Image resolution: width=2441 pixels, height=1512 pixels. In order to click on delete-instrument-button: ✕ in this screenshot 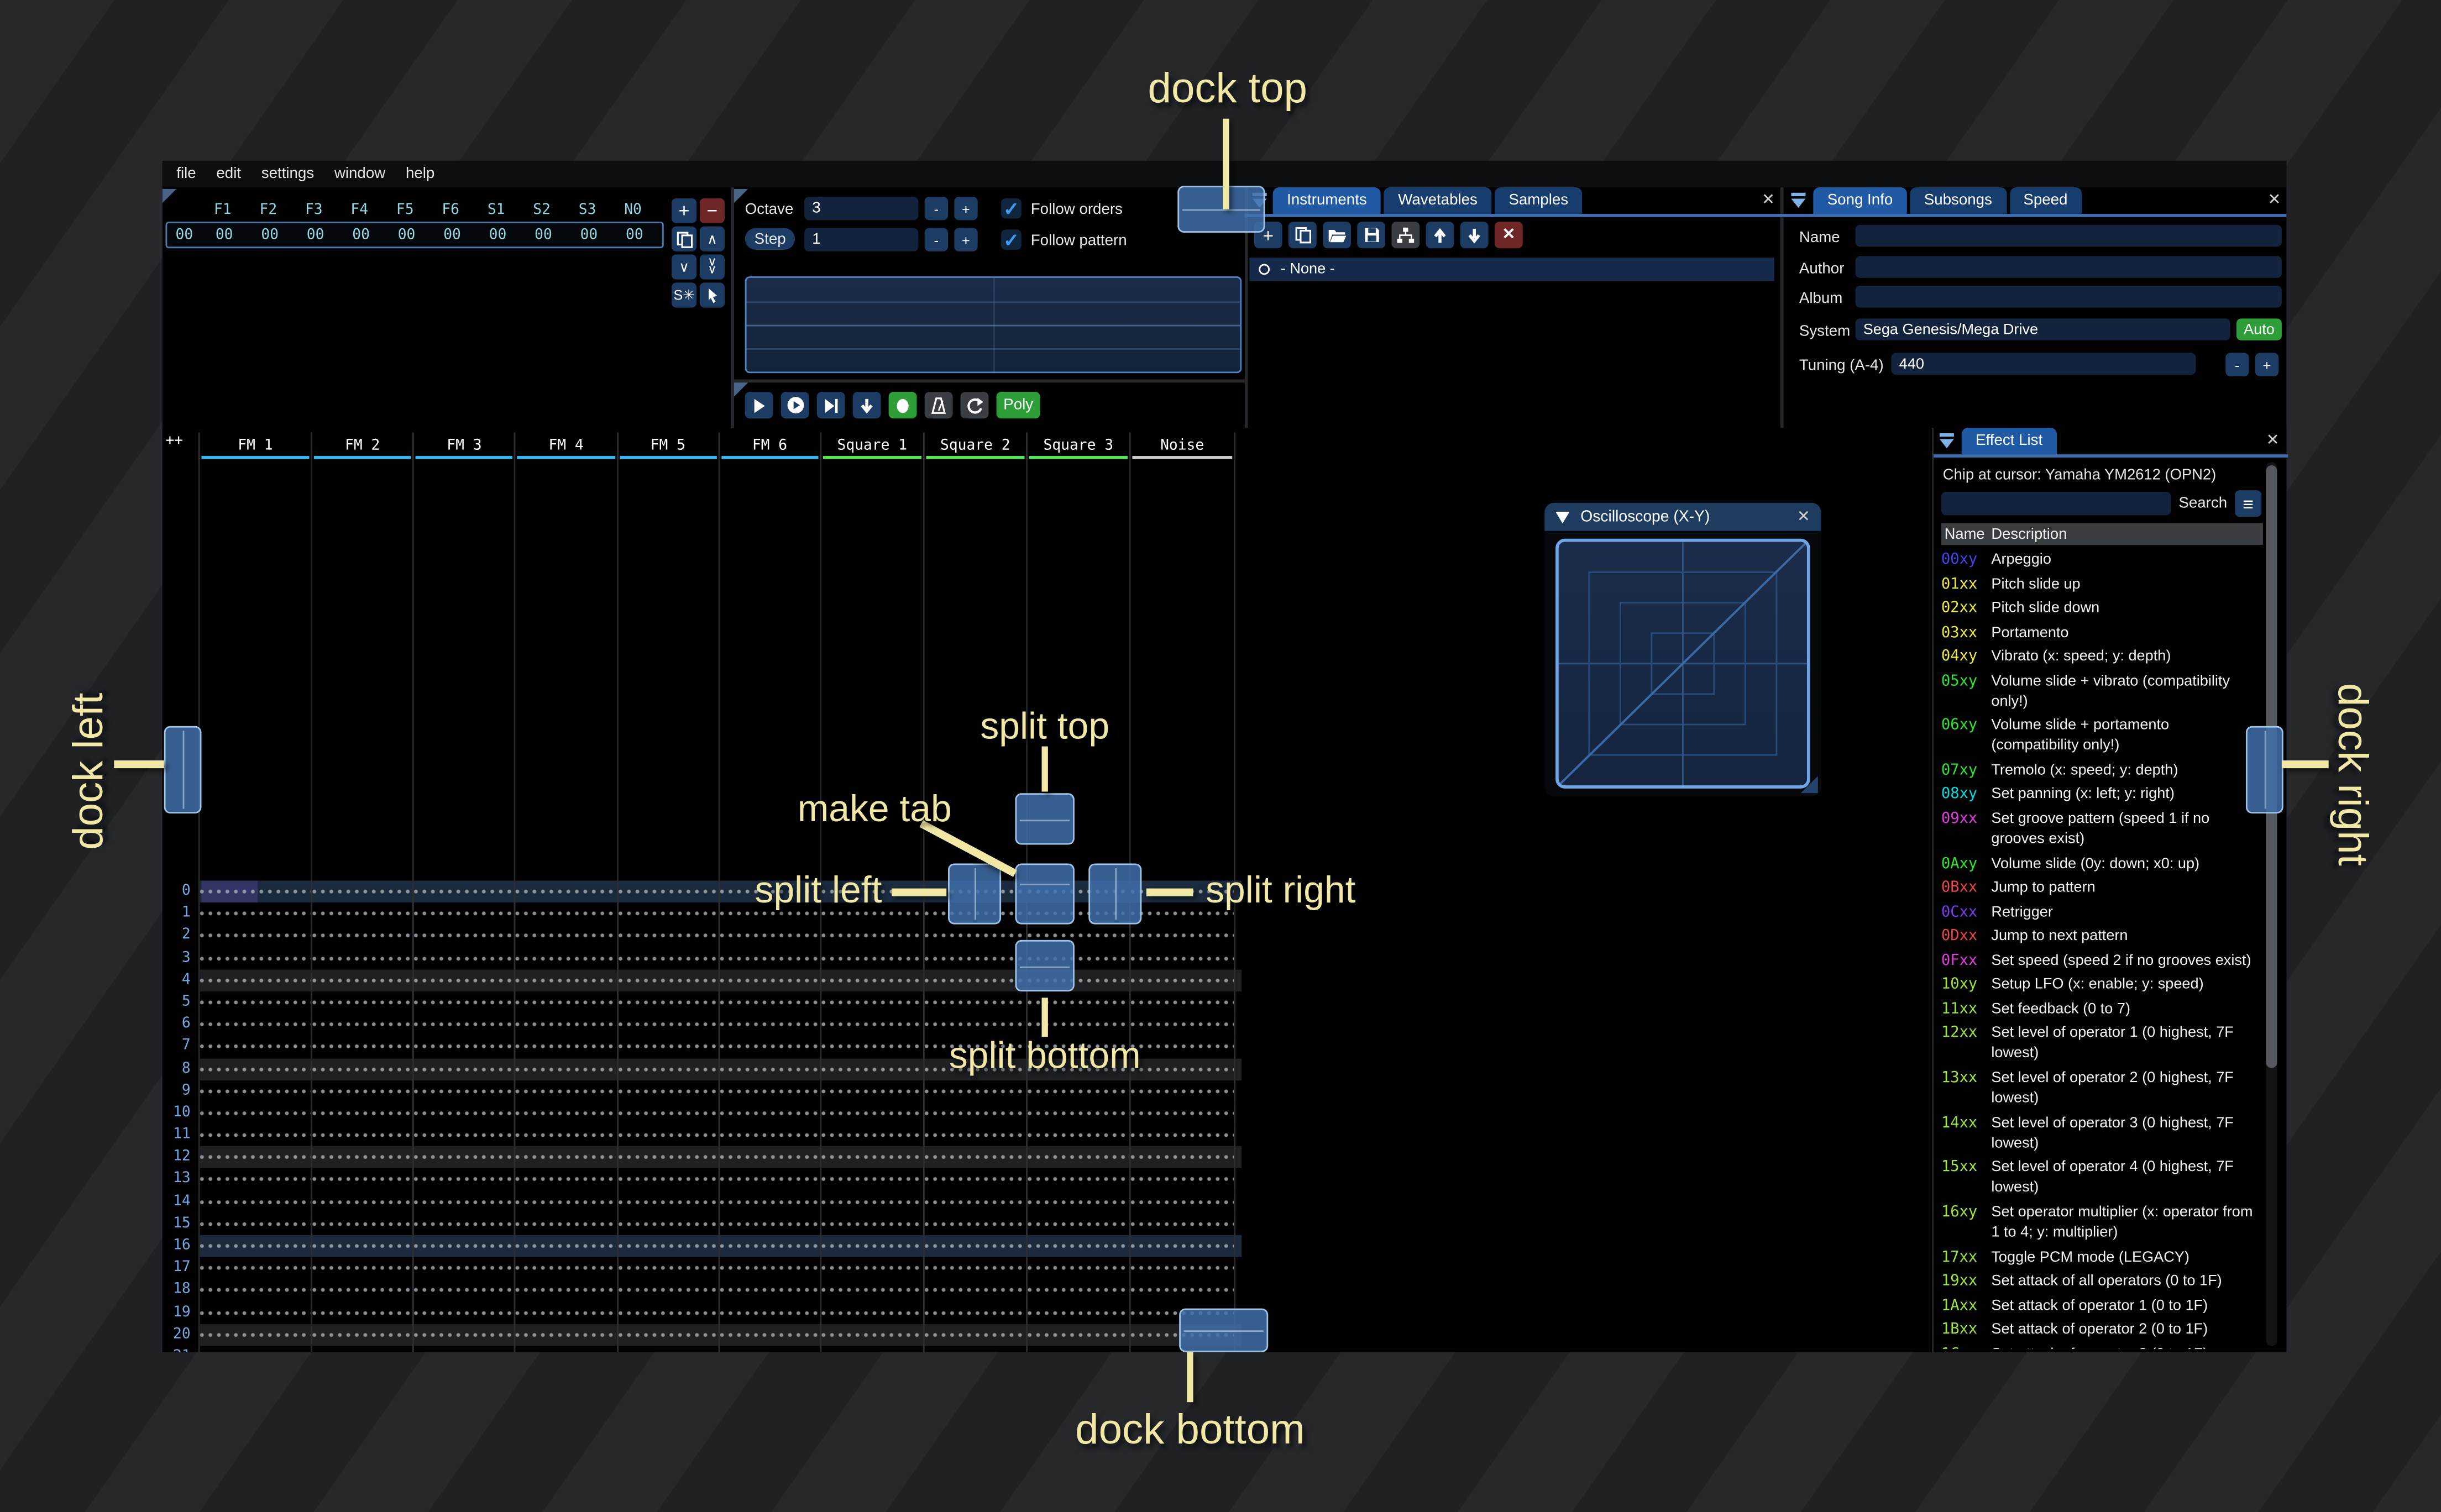, I will do `click(1508, 236)`.